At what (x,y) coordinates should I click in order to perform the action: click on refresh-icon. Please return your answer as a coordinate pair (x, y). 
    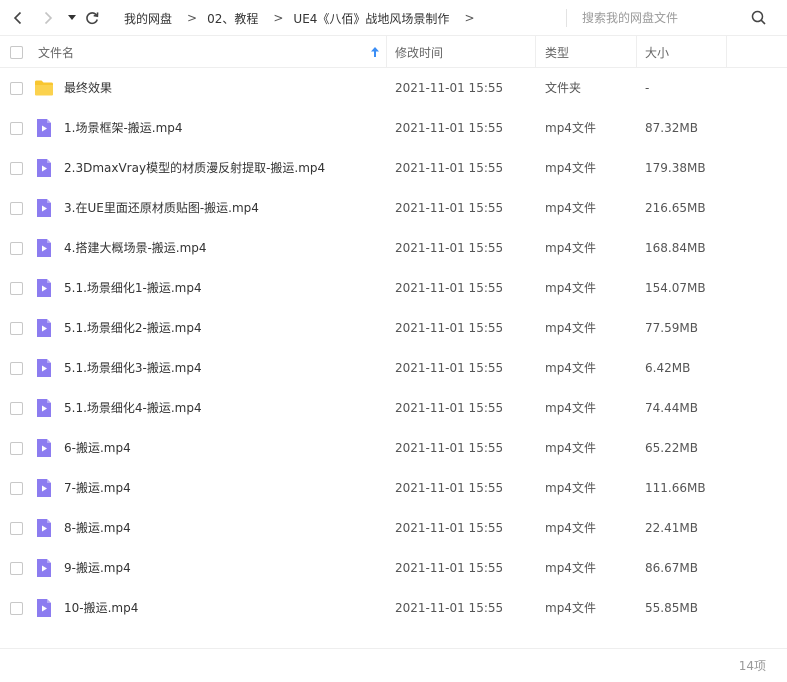
    Looking at the image, I should click on (92, 18).